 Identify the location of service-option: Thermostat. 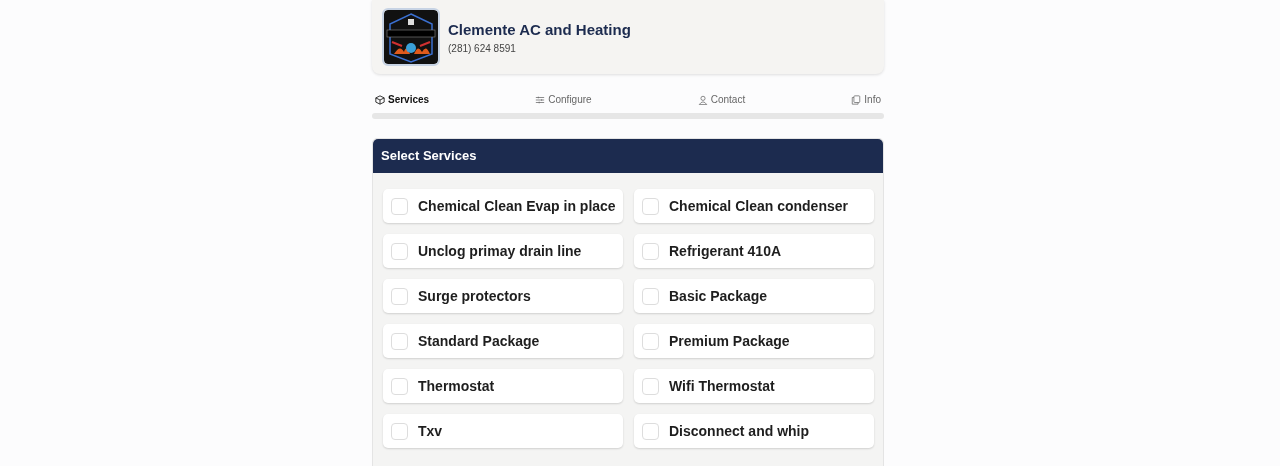
(503, 386).